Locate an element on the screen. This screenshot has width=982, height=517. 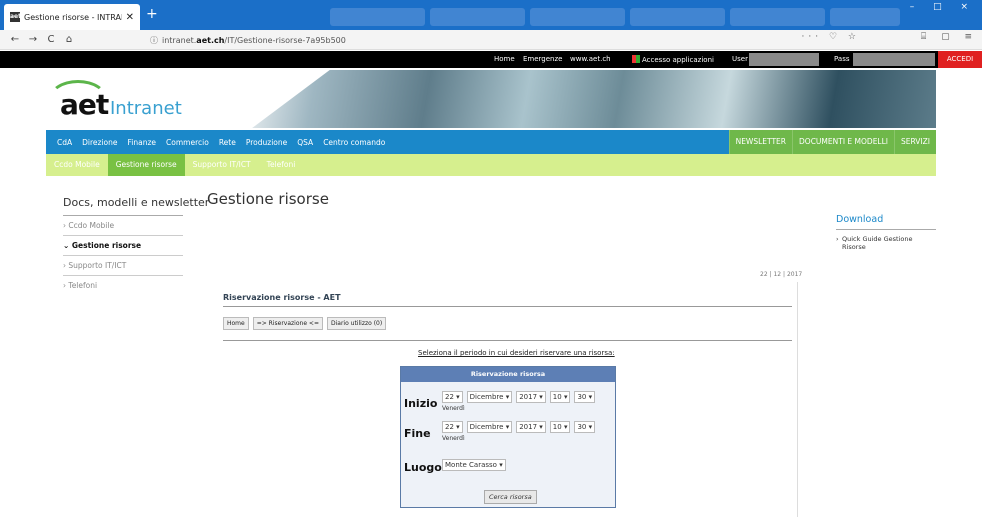
apps-link: Accesso applicazioni is located at coordinates (673, 59).